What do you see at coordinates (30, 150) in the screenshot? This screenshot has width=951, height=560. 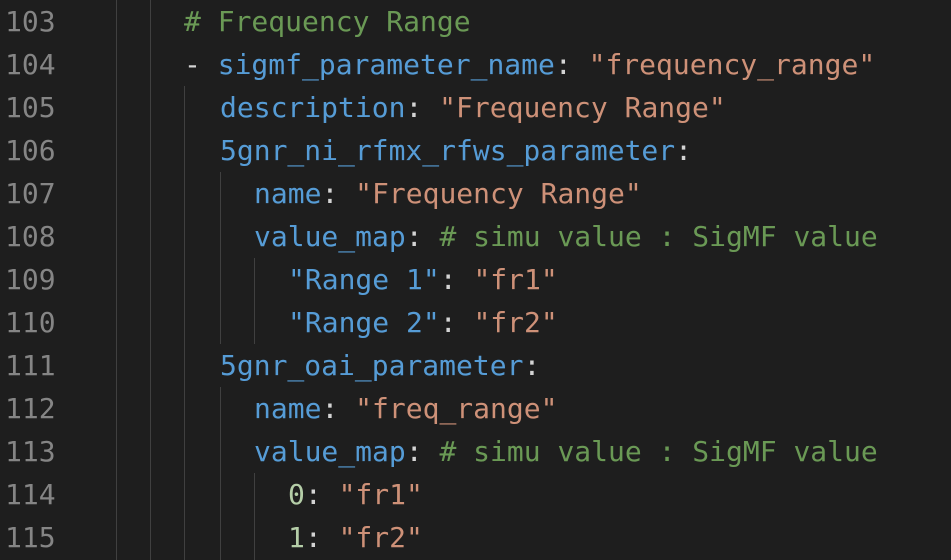 I see `line-number: 106` at bounding box center [30, 150].